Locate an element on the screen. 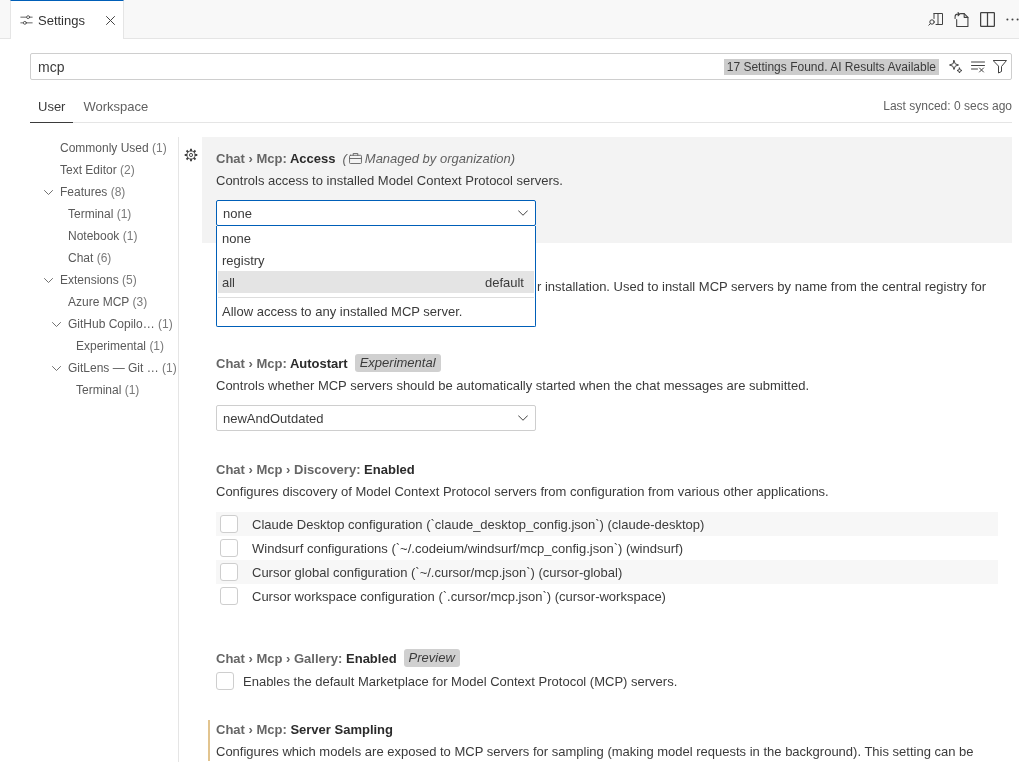 This screenshot has width=1019, height=762. checkbox-label: Cursor workspace configuration (`.cursor/mcp.json`) (cursor-workspace) is located at coordinates (459, 596).